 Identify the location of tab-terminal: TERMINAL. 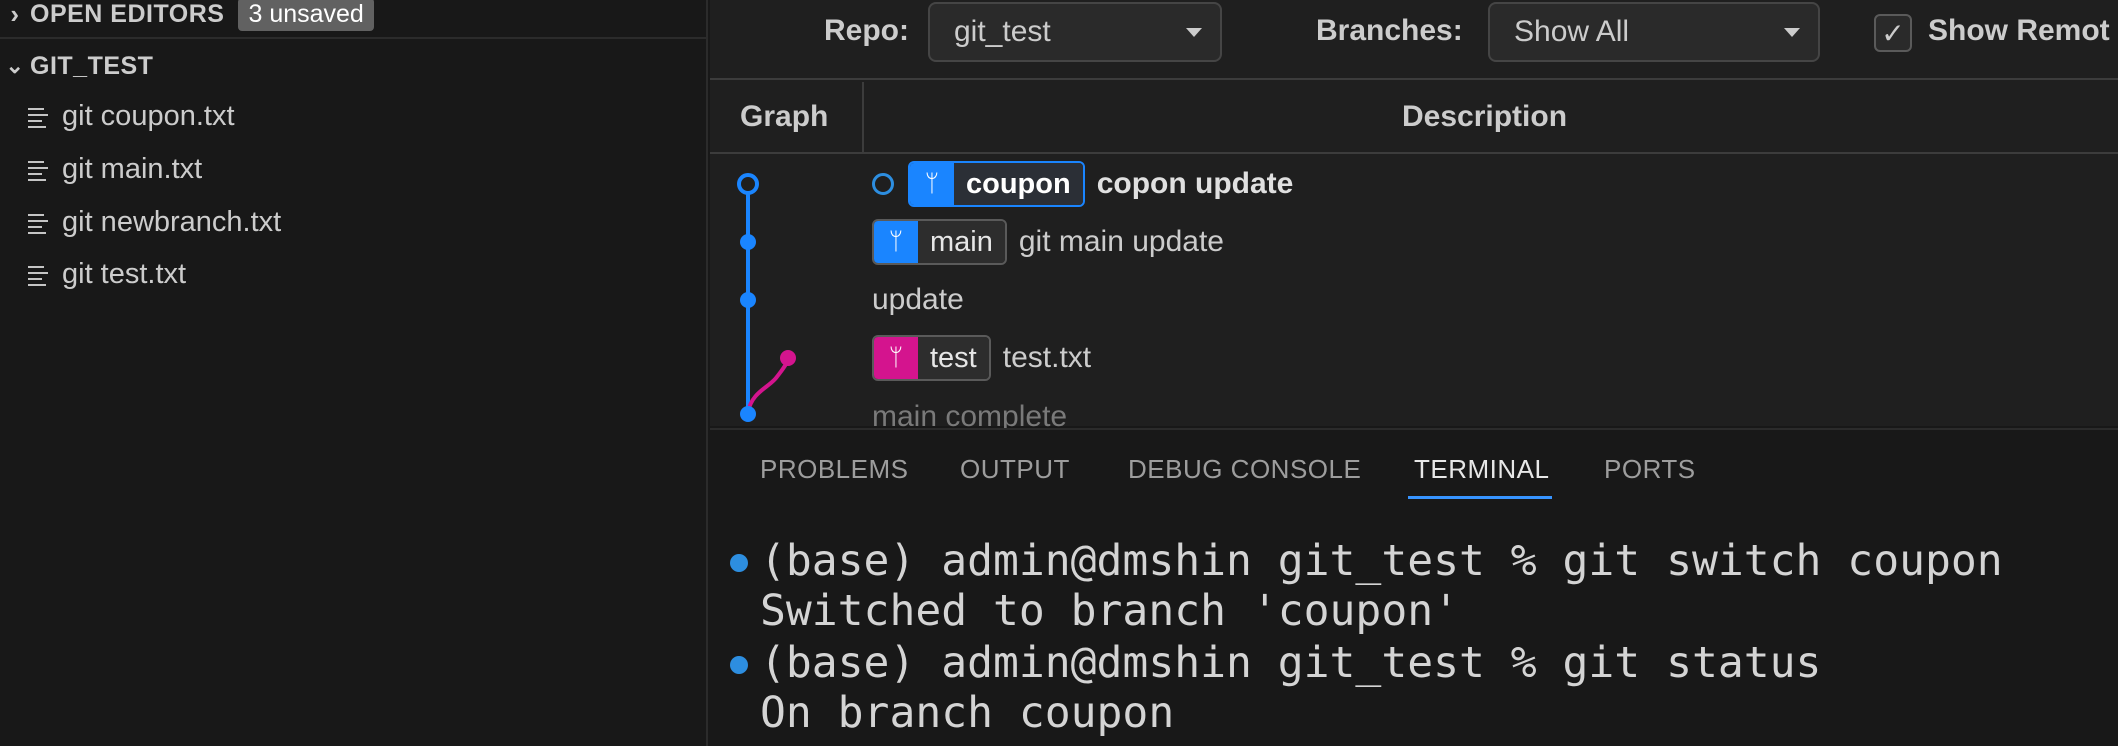
(1481, 469).